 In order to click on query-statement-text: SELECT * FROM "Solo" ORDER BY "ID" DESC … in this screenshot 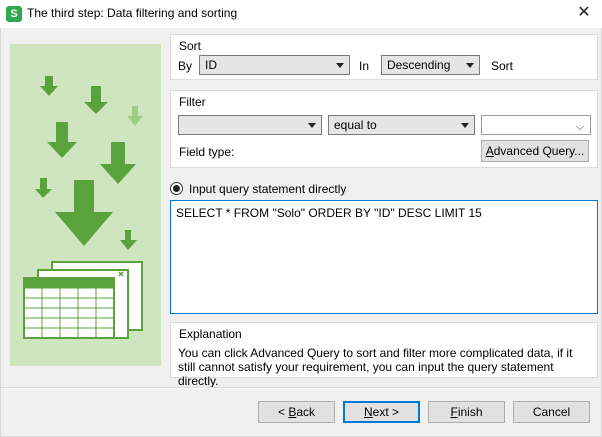, I will do `click(329, 213)`.